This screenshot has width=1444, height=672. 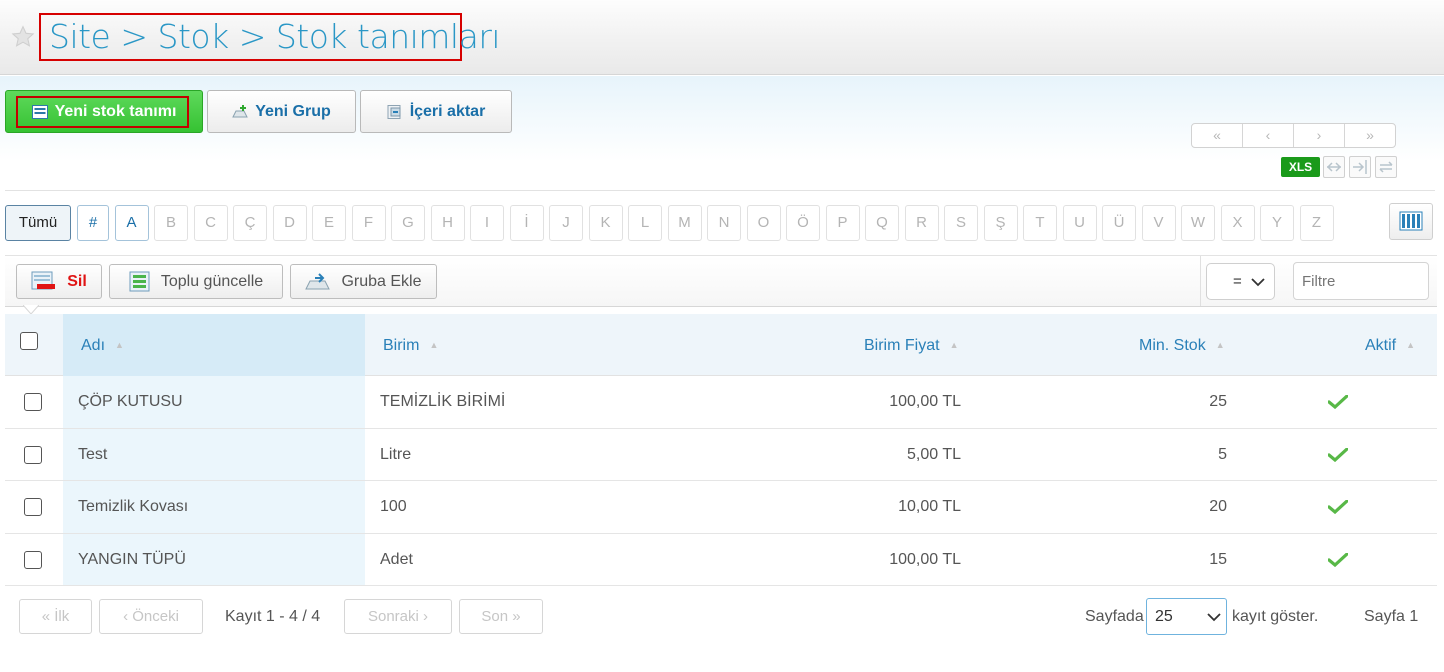 I want to click on letter-filter-letter: J, so click(x=566, y=223).